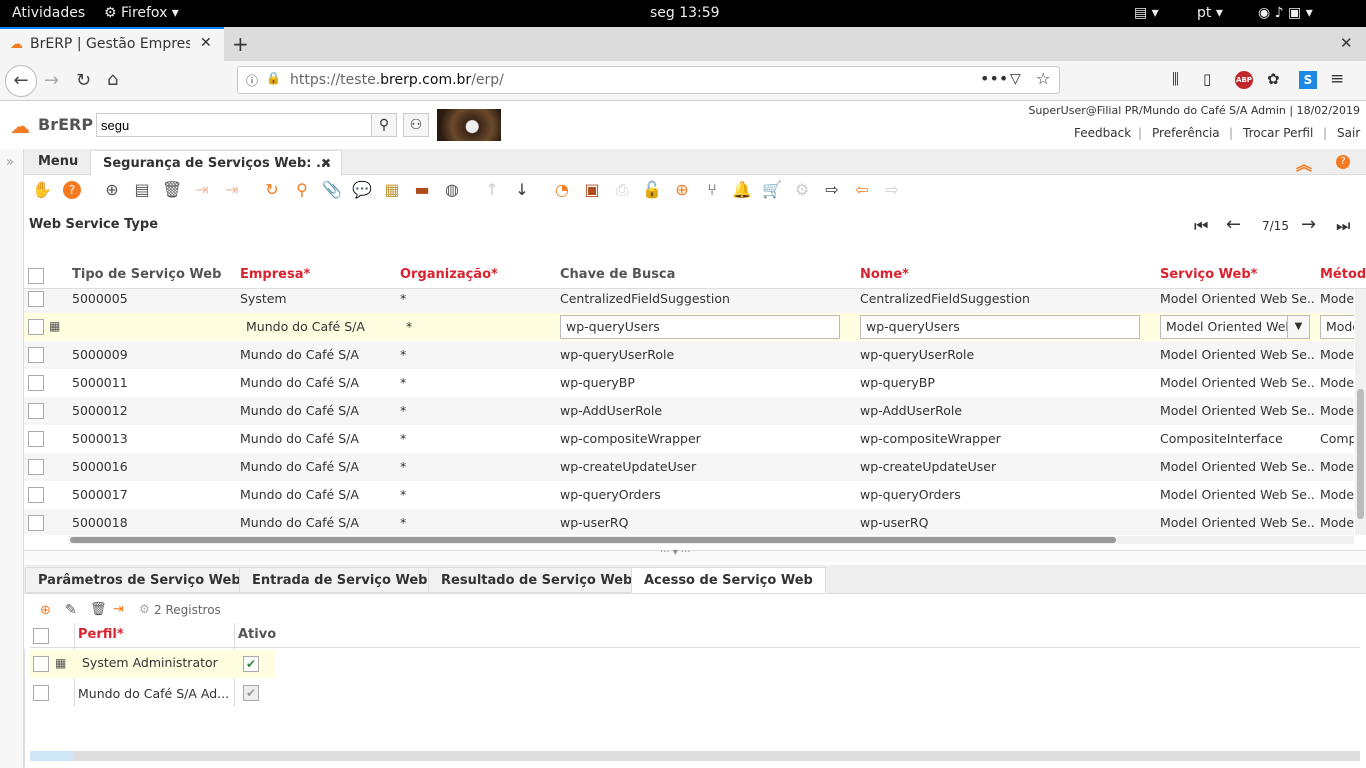 This screenshot has width=1366, height=768. What do you see at coordinates (416, 125) in the screenshot?
I see `sitemap-icon: ⚇` at bounding box center [416, 125].